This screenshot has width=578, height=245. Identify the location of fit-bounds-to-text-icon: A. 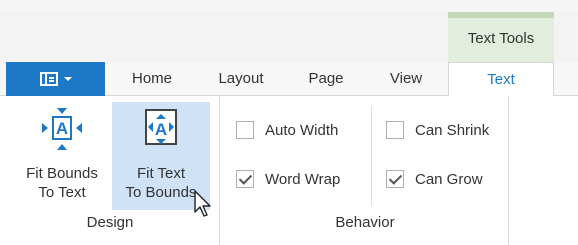
(62, 129).